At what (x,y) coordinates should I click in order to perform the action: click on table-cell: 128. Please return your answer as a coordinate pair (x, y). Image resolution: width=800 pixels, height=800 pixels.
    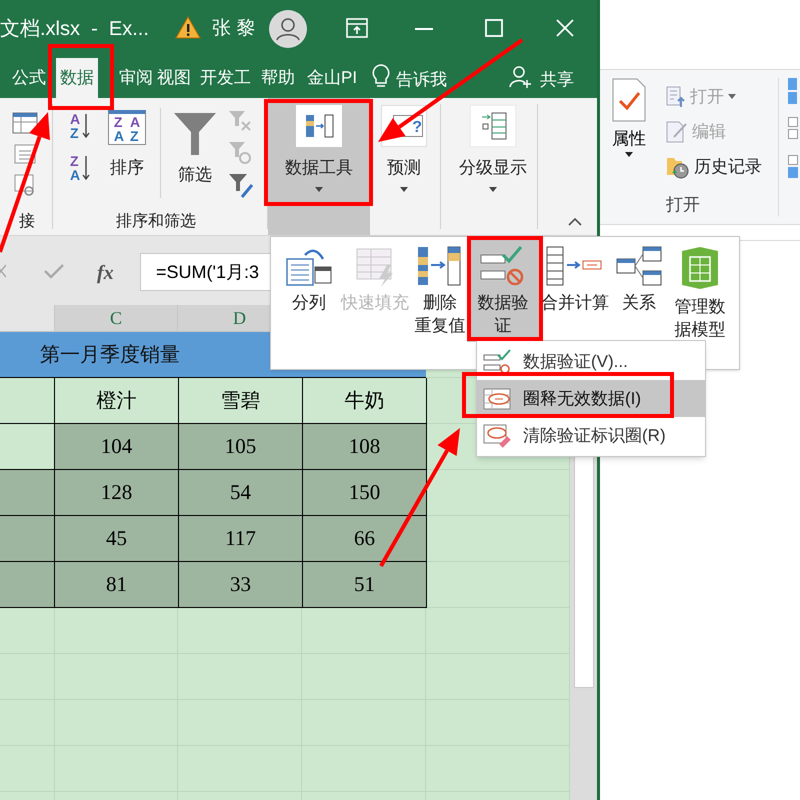
    Looking at the image, I should click on (117, 493).